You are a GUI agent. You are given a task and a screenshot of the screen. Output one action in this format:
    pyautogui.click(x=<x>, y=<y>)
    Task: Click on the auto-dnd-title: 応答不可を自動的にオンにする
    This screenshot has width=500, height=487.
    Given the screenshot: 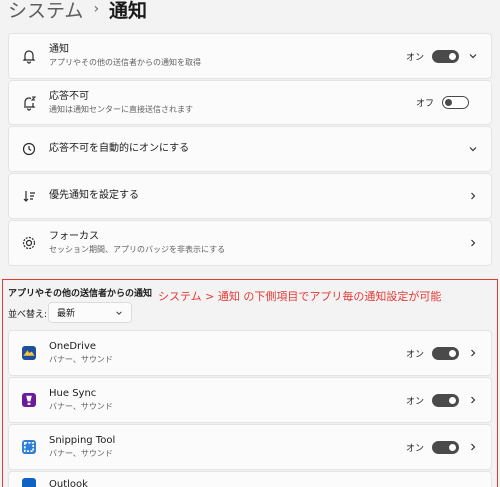 What is the action you would take?
    pyautogui.click(x=119, y=148)
    